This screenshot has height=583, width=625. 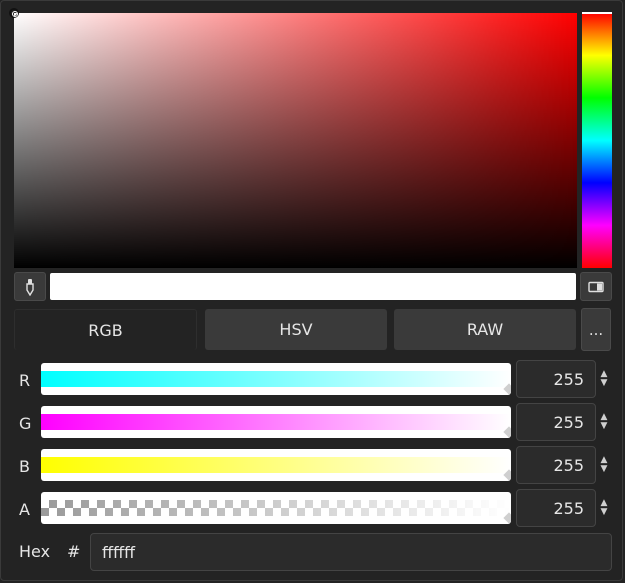 What do you see at coordinates (313, 286) in the screenshot?
I see `current-color-preview` at bounding box center [313, 286].